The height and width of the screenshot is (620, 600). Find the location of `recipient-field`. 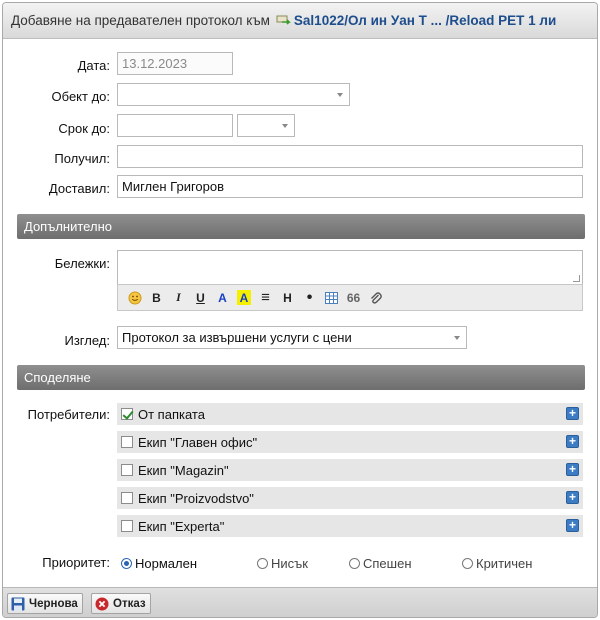

recipient-field is located at coordinates (350, 156).